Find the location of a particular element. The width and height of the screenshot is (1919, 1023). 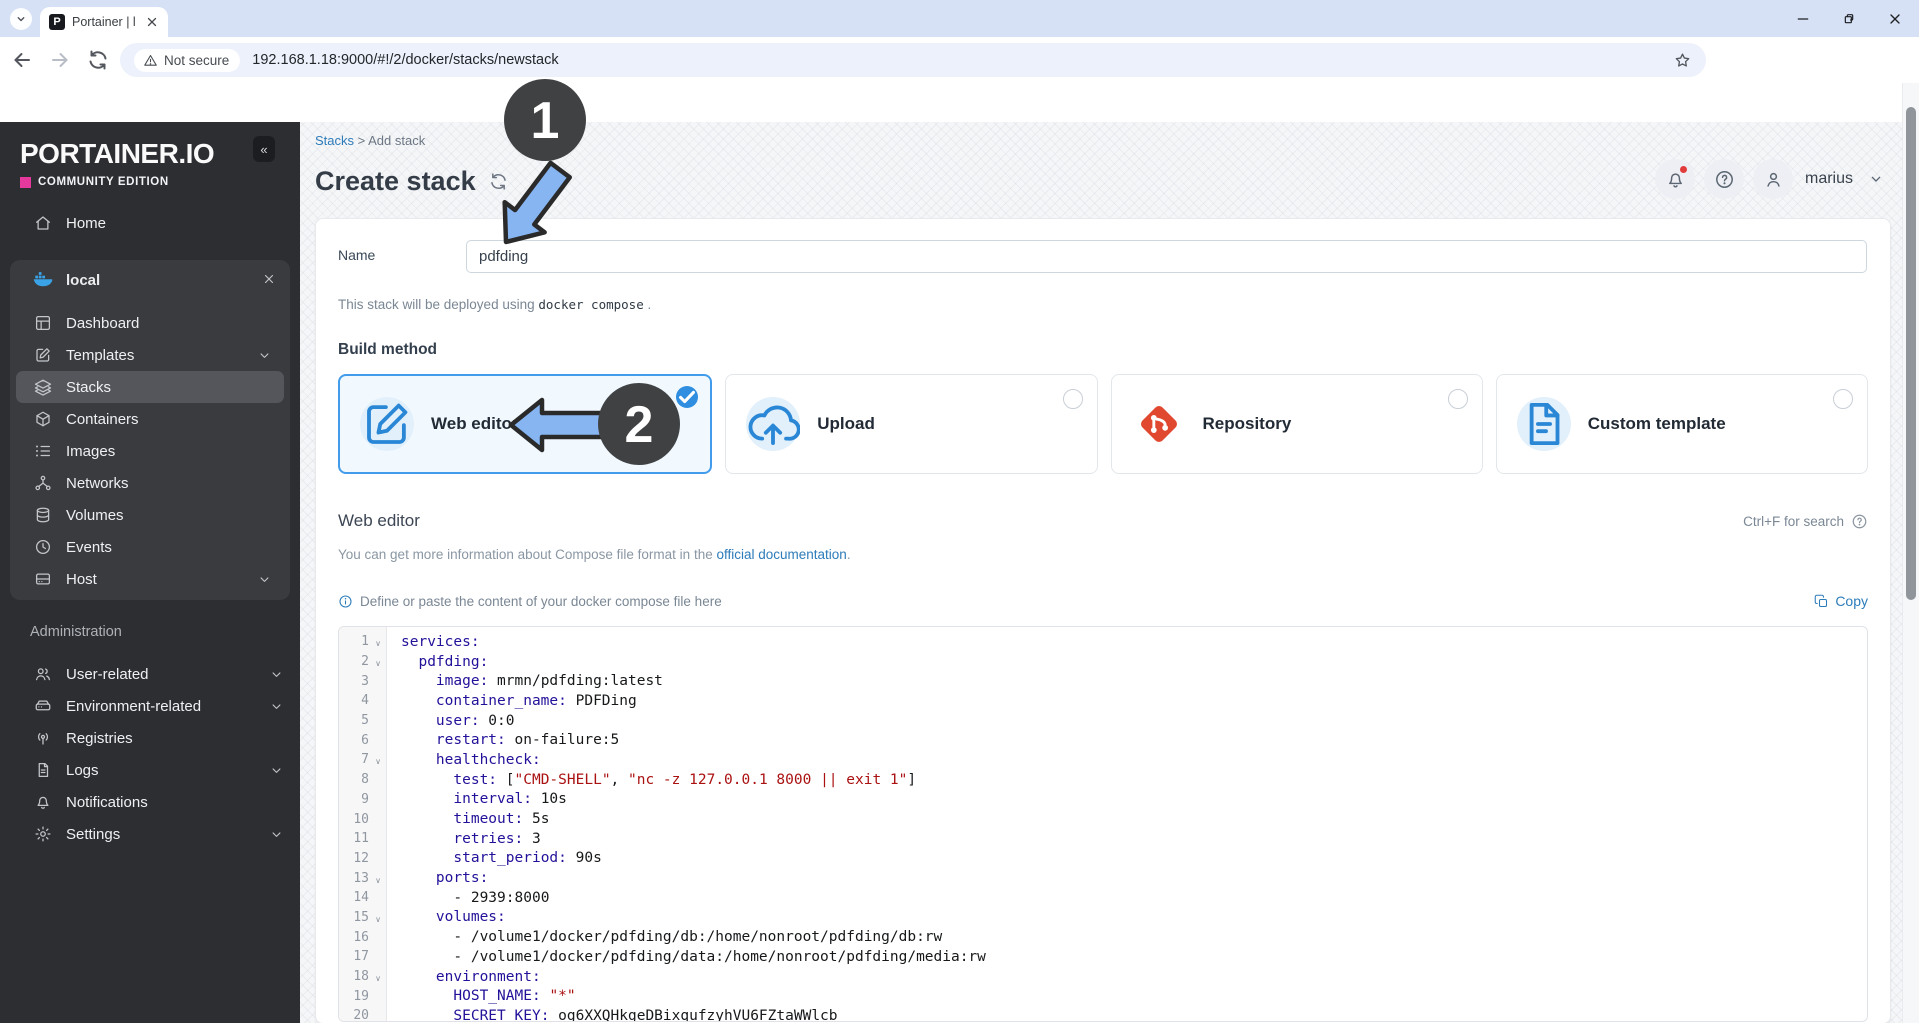

code-line: 10 timeout: 5s is located at coordinates (1103, 819).